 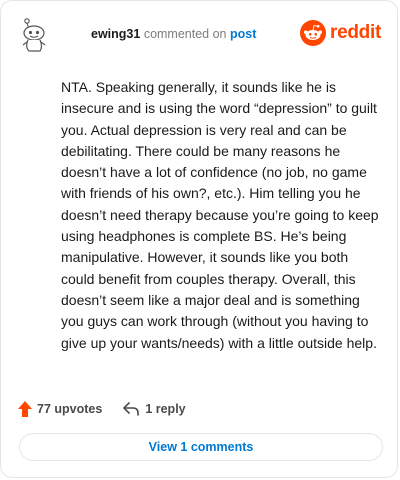 I want to click on reply-button: 1 reply, so click(x=154, y=409).